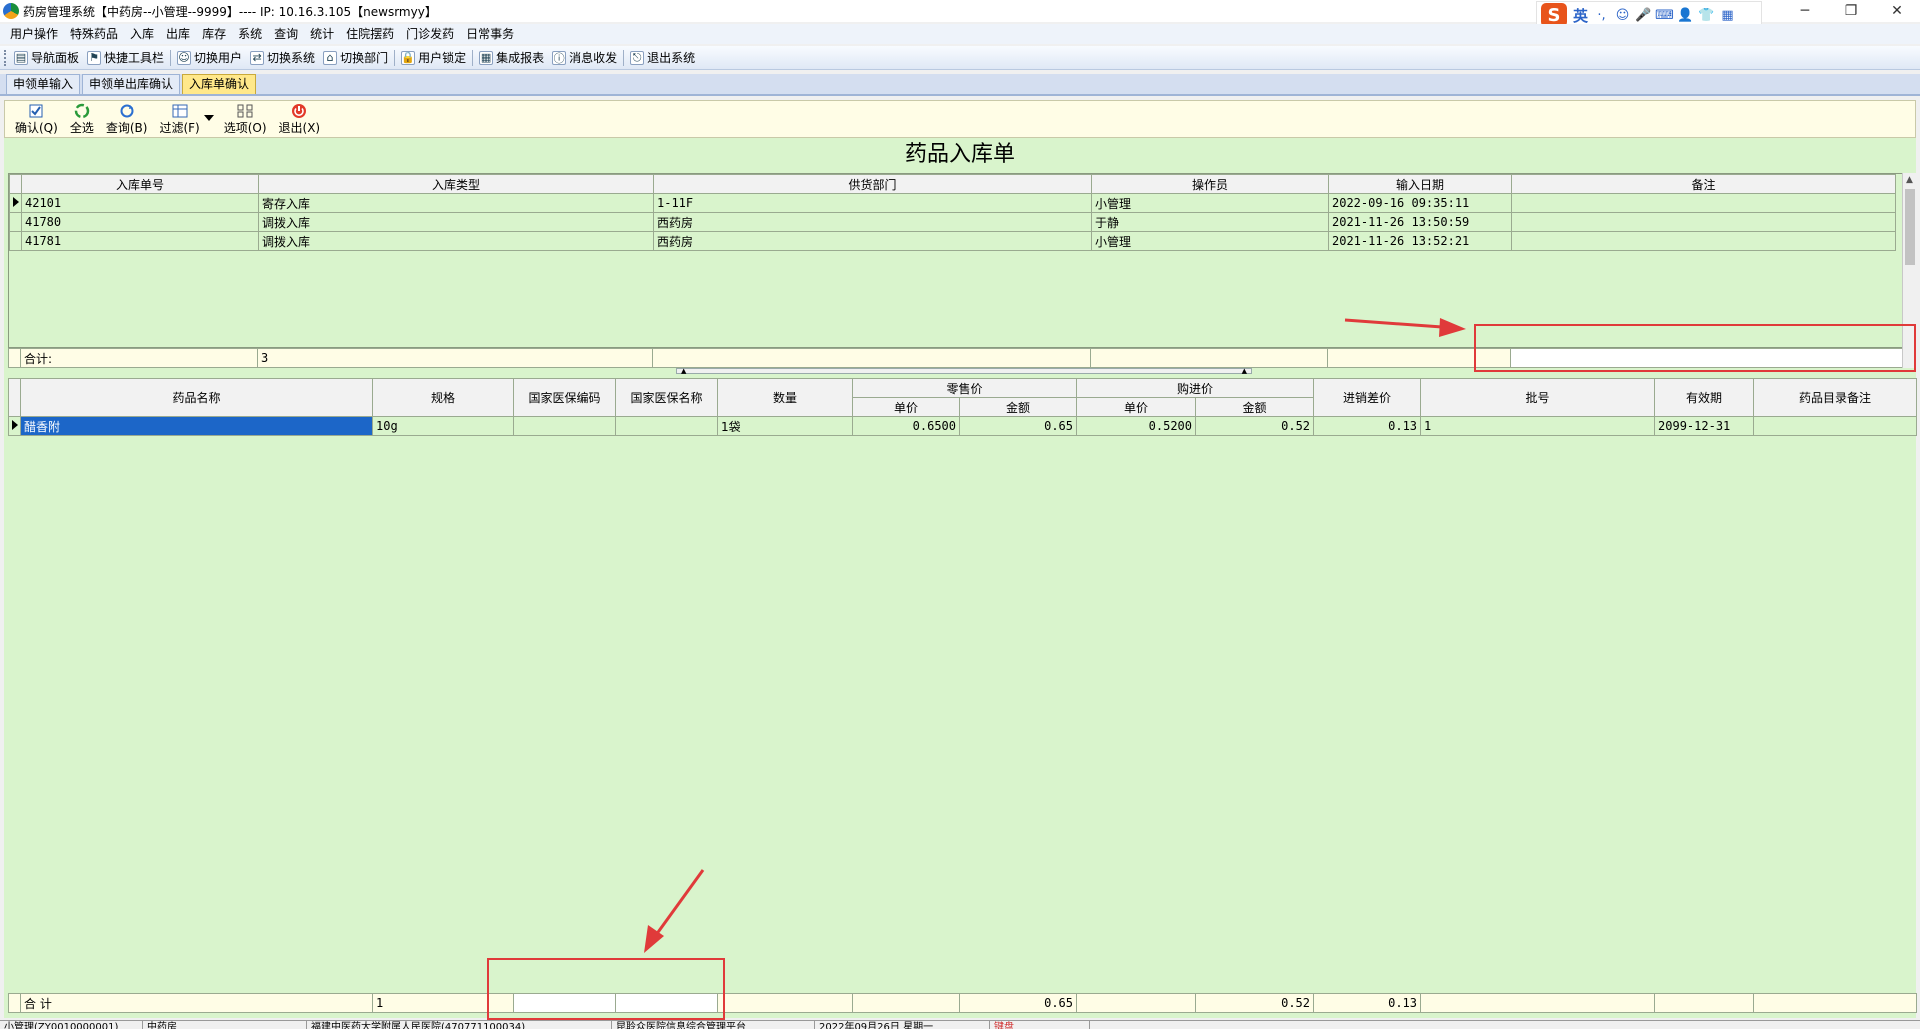 The image size is (1920, 1029). I want to click on status-hospital: 福建中医药大学附属人民医院(470771100034), so click(459, 1025).